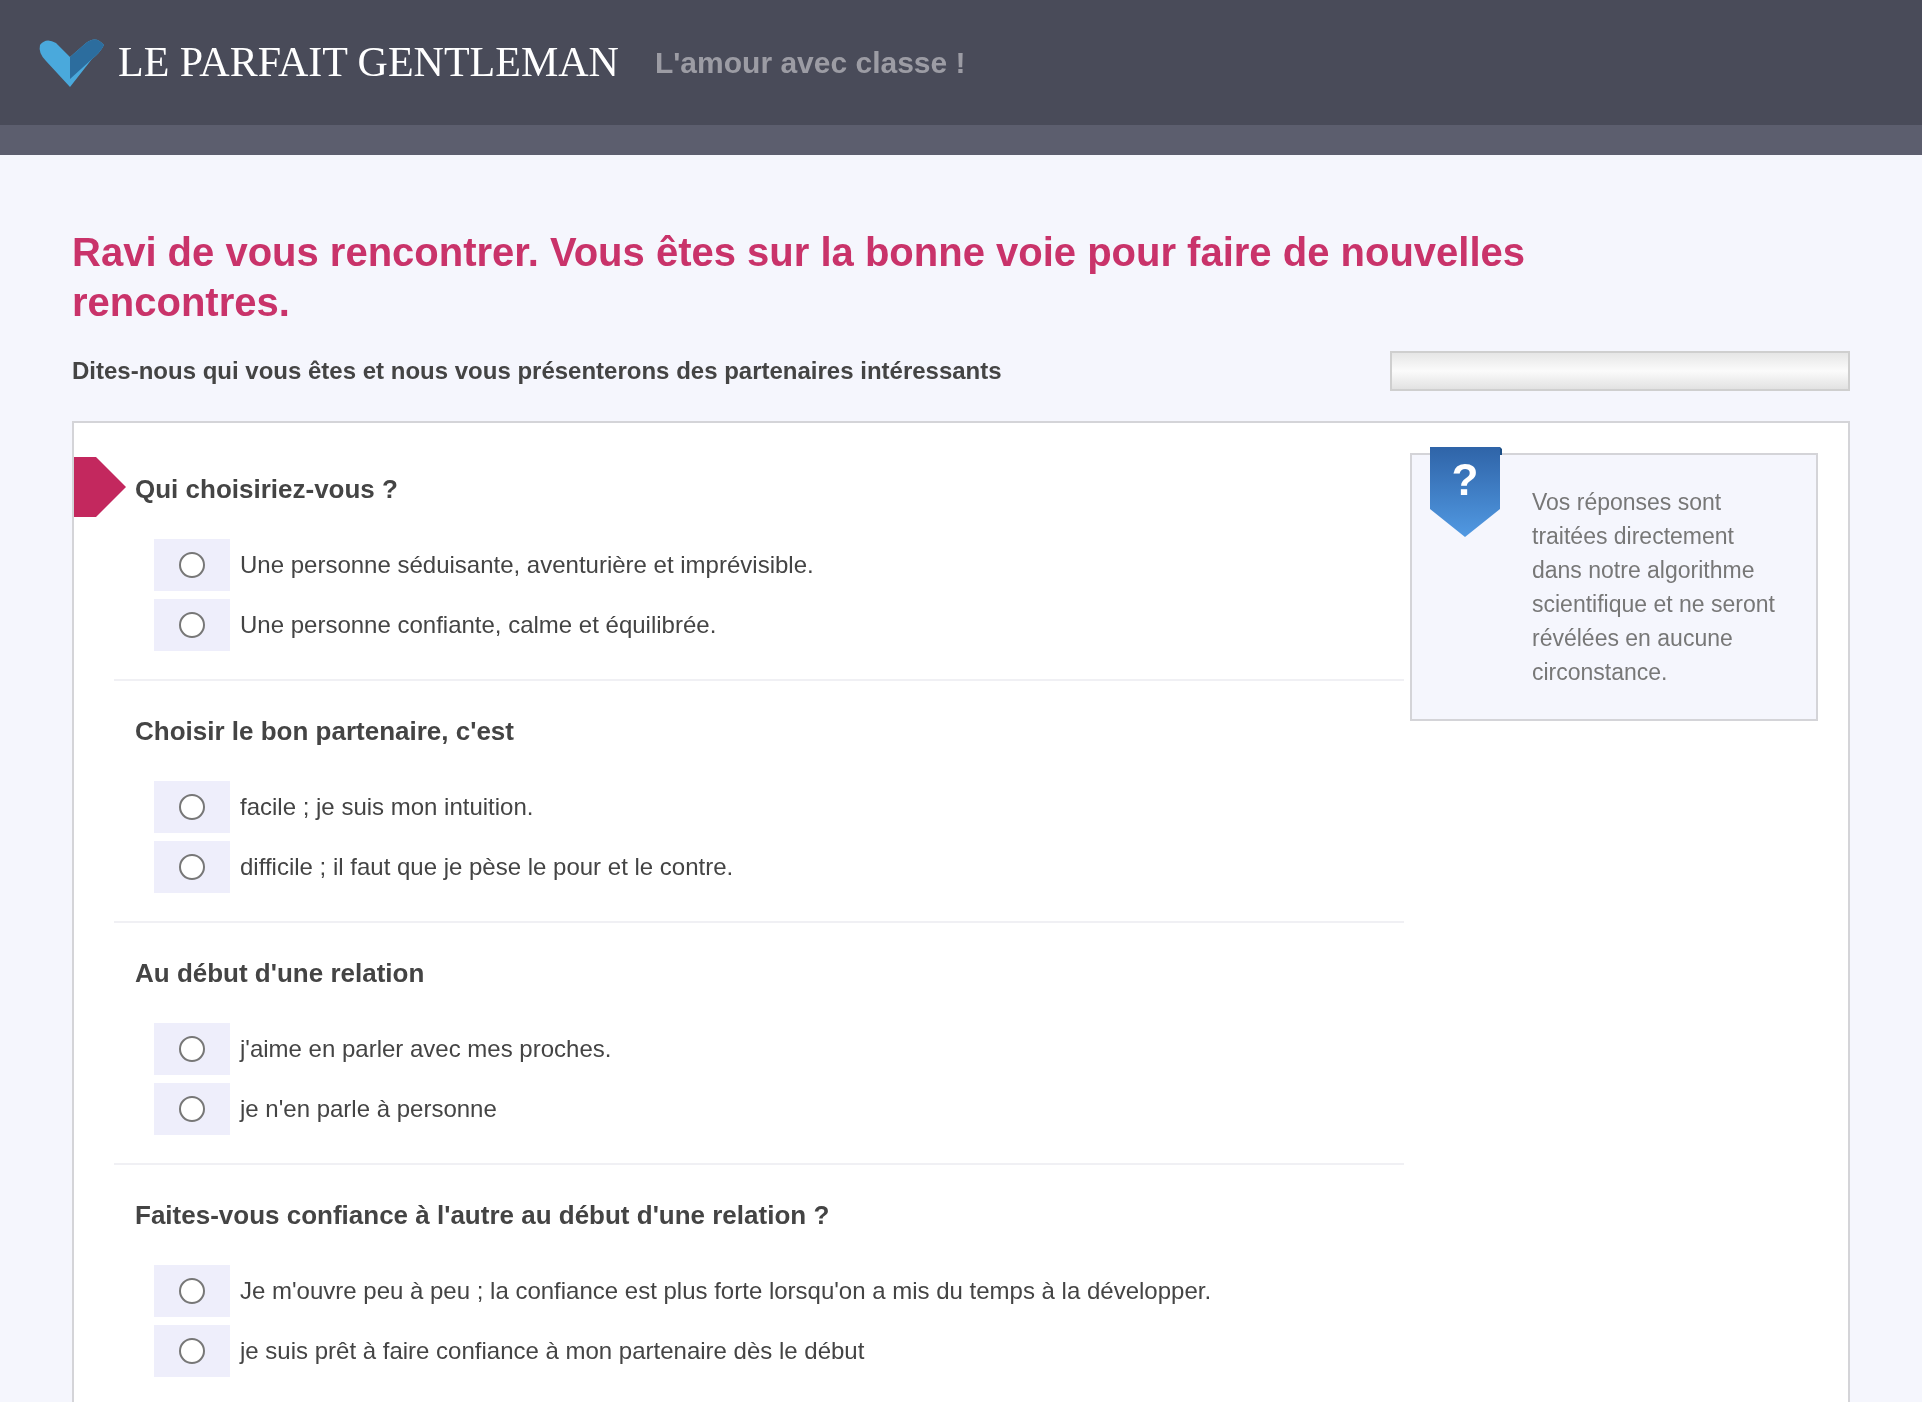  What do you see at coordinates (387, 807) in the screenshot?
I see `option-label: facile ; je suis mon intuition.` at bounding box center [387, 807].